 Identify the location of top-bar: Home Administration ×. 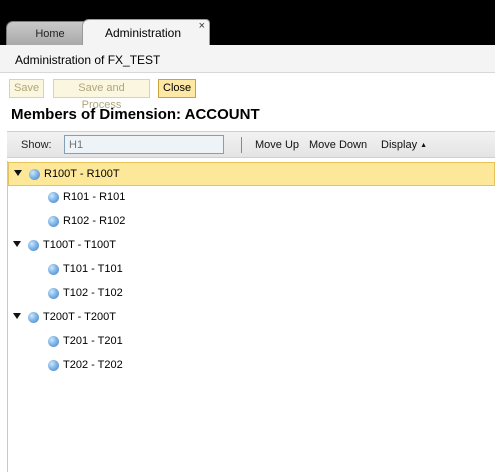
(247, 22).